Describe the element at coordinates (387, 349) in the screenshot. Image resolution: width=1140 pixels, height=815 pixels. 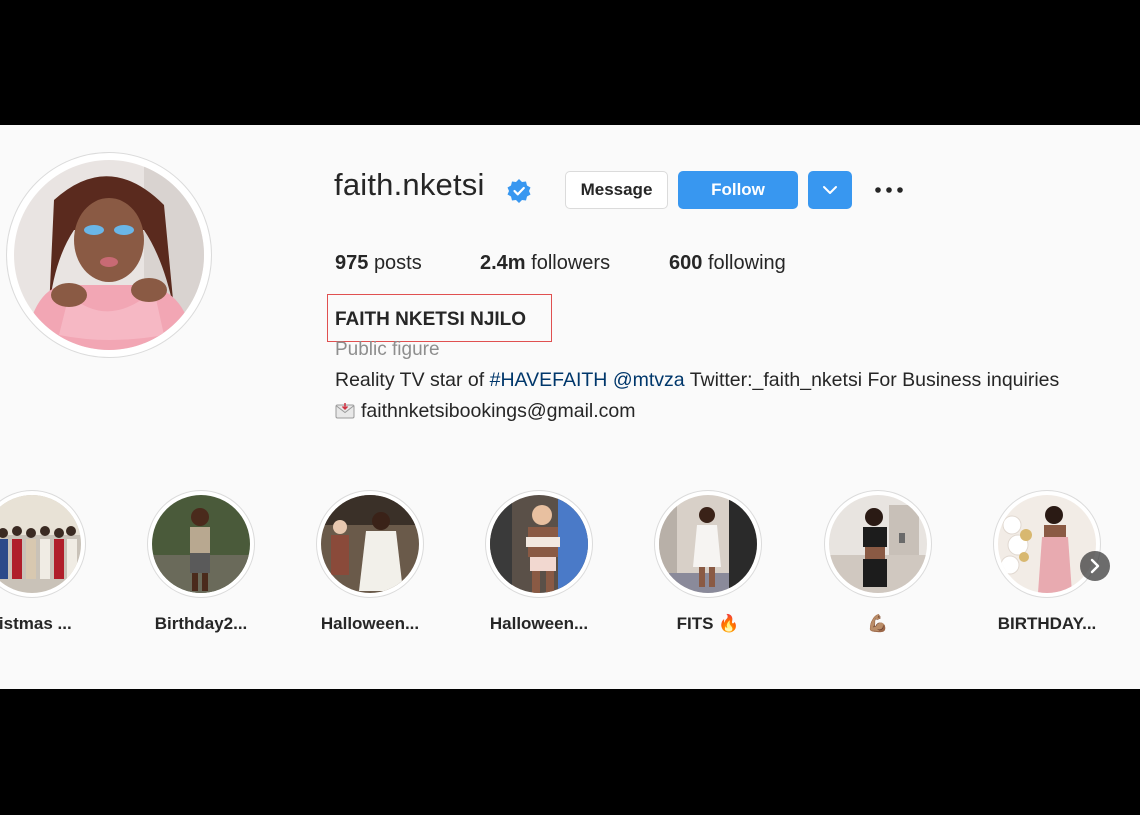
I see `profile-category: Public figure` at that location.